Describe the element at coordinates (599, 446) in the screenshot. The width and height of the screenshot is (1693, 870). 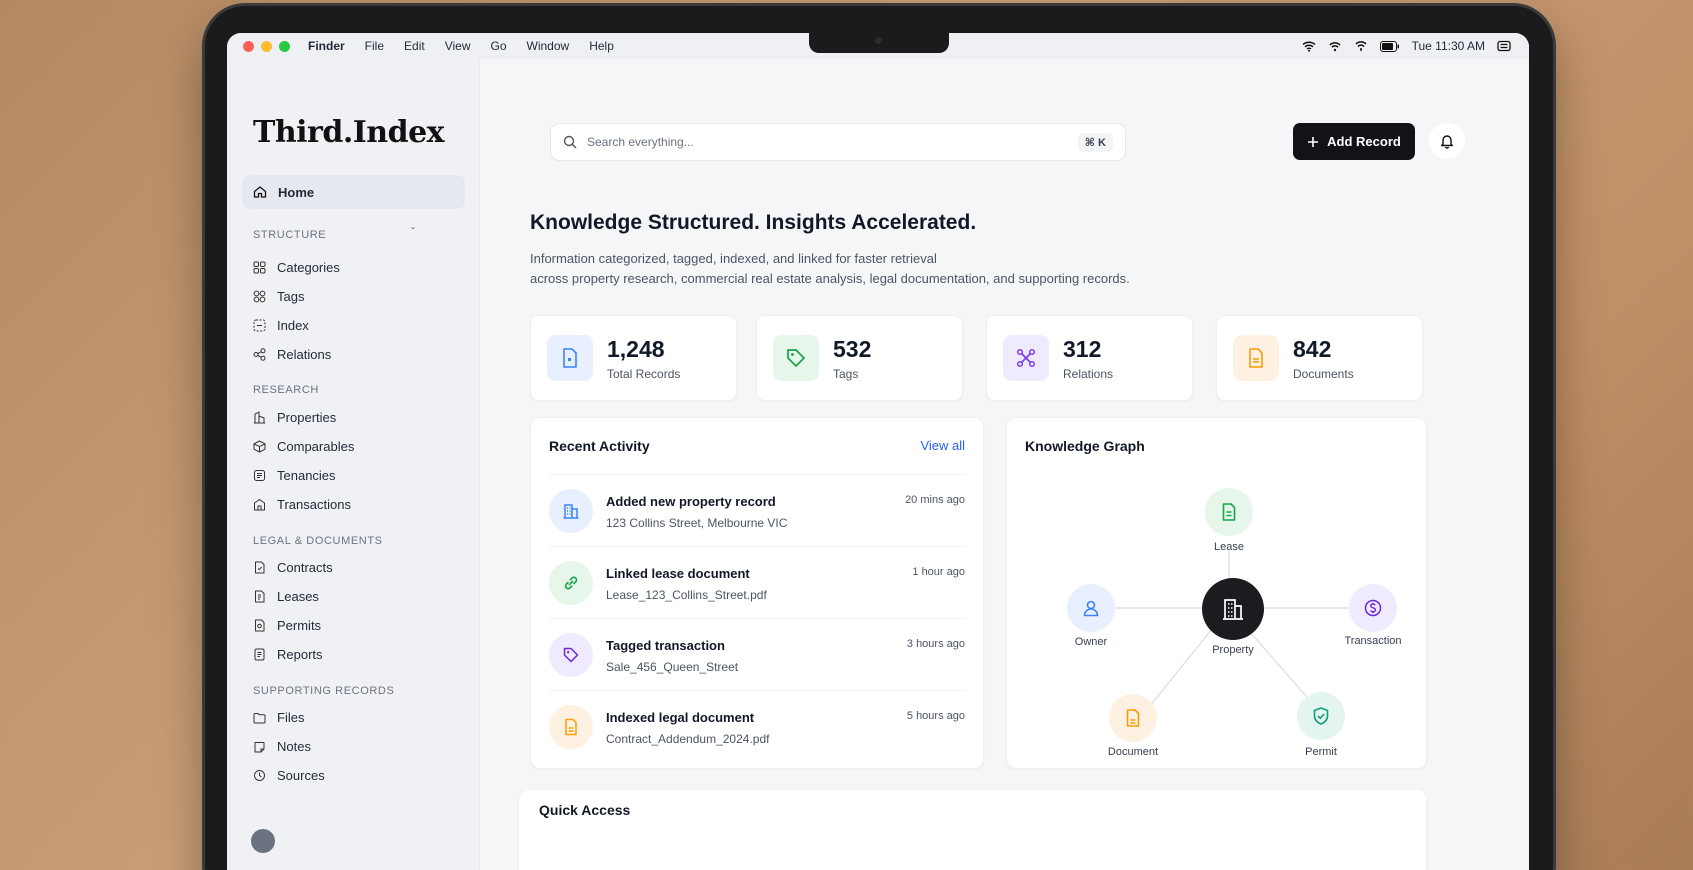
I see `card-title: Recent Activity` at that location.